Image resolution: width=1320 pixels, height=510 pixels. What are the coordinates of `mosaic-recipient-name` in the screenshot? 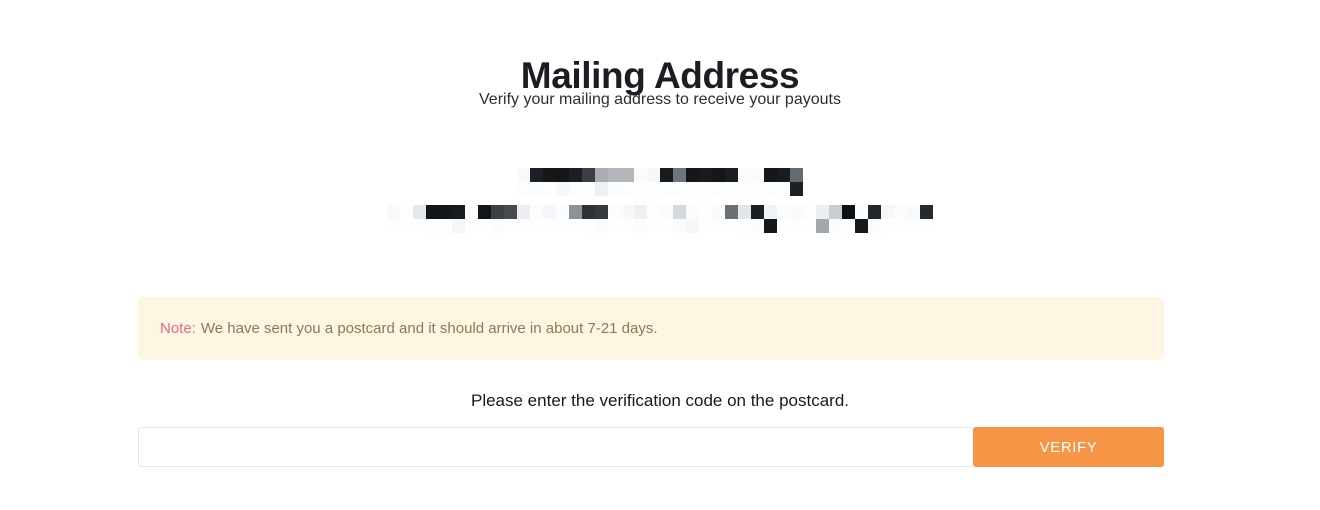 It's located at (660, 182).